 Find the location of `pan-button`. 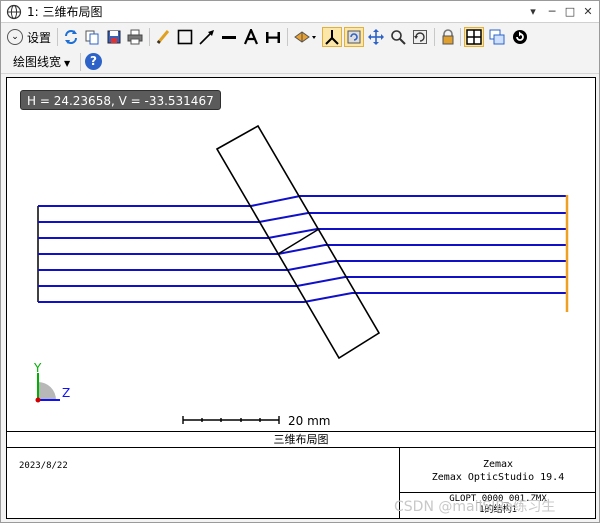

pan-button is located at coordinates (376, 37).